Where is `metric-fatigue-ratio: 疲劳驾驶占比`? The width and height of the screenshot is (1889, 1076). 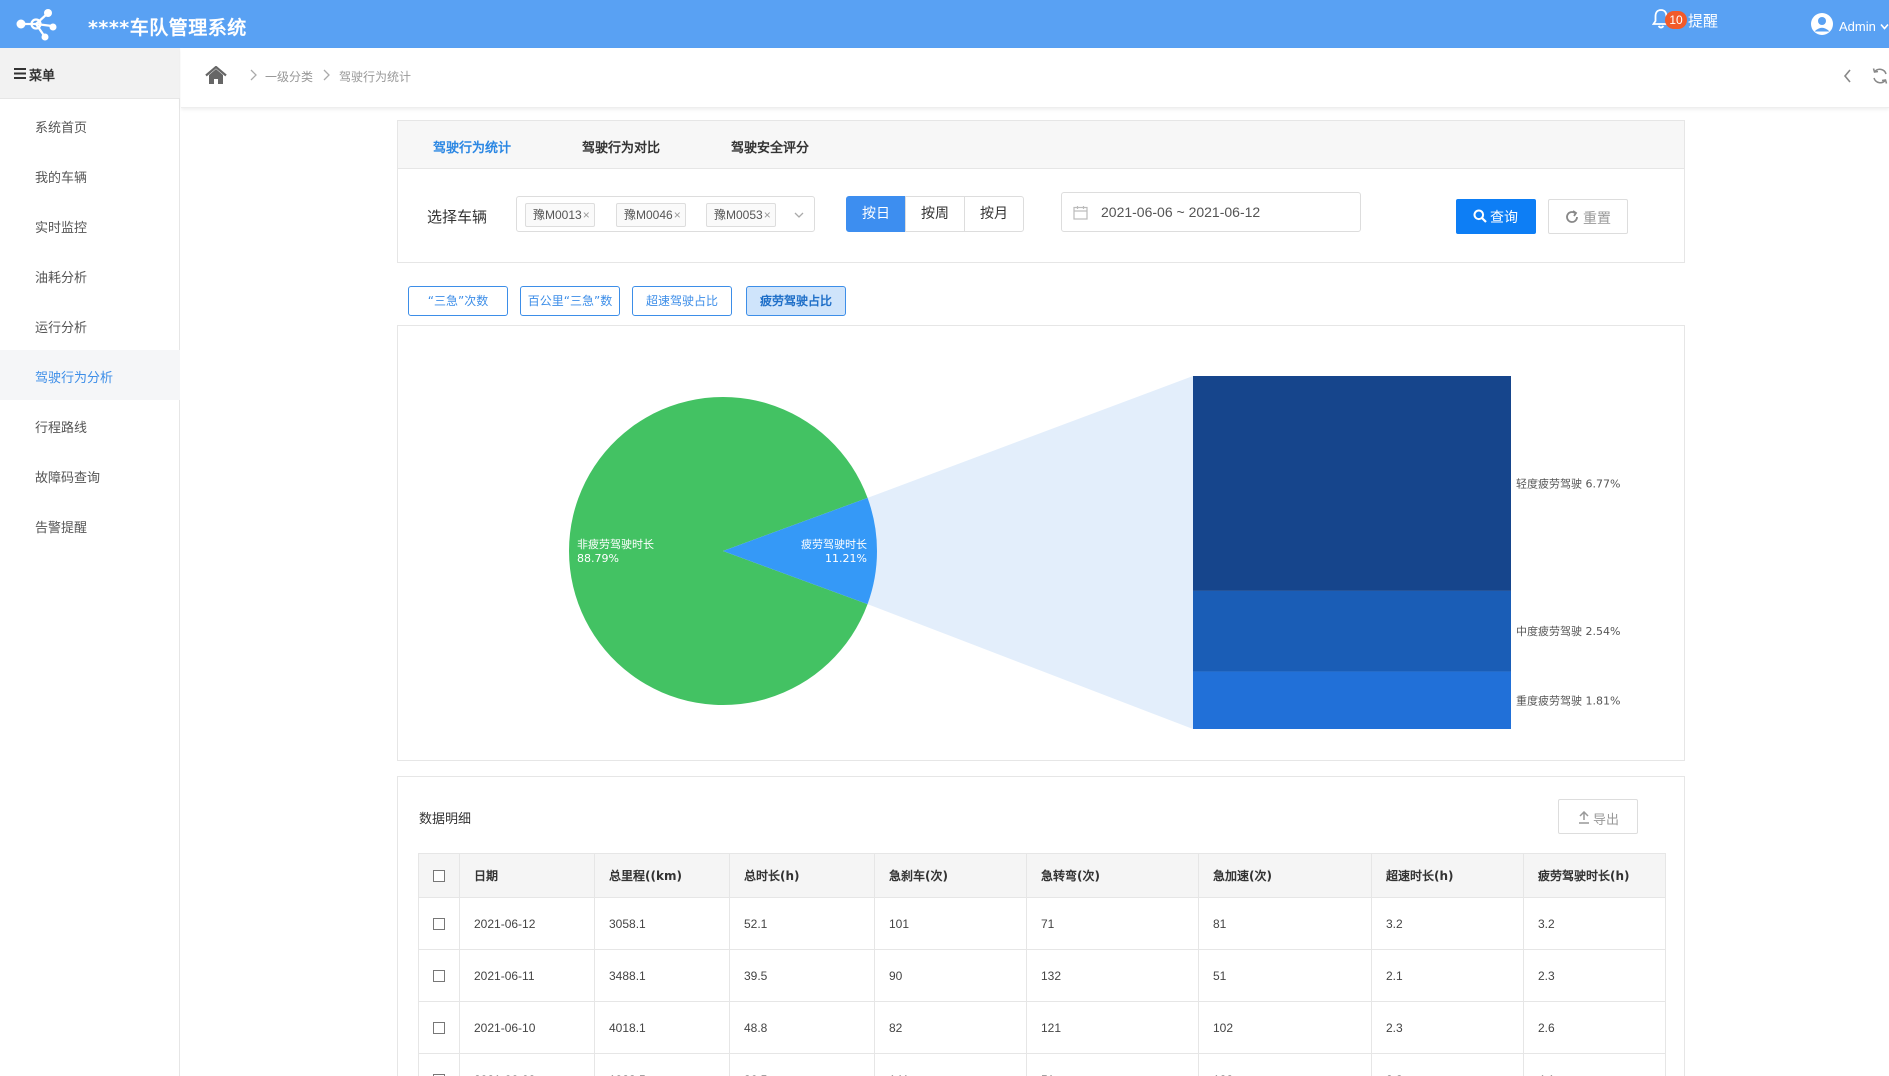
metric-fatigue-ratio: 疲劳驾驶占比 is located at coordinates (796, 301).